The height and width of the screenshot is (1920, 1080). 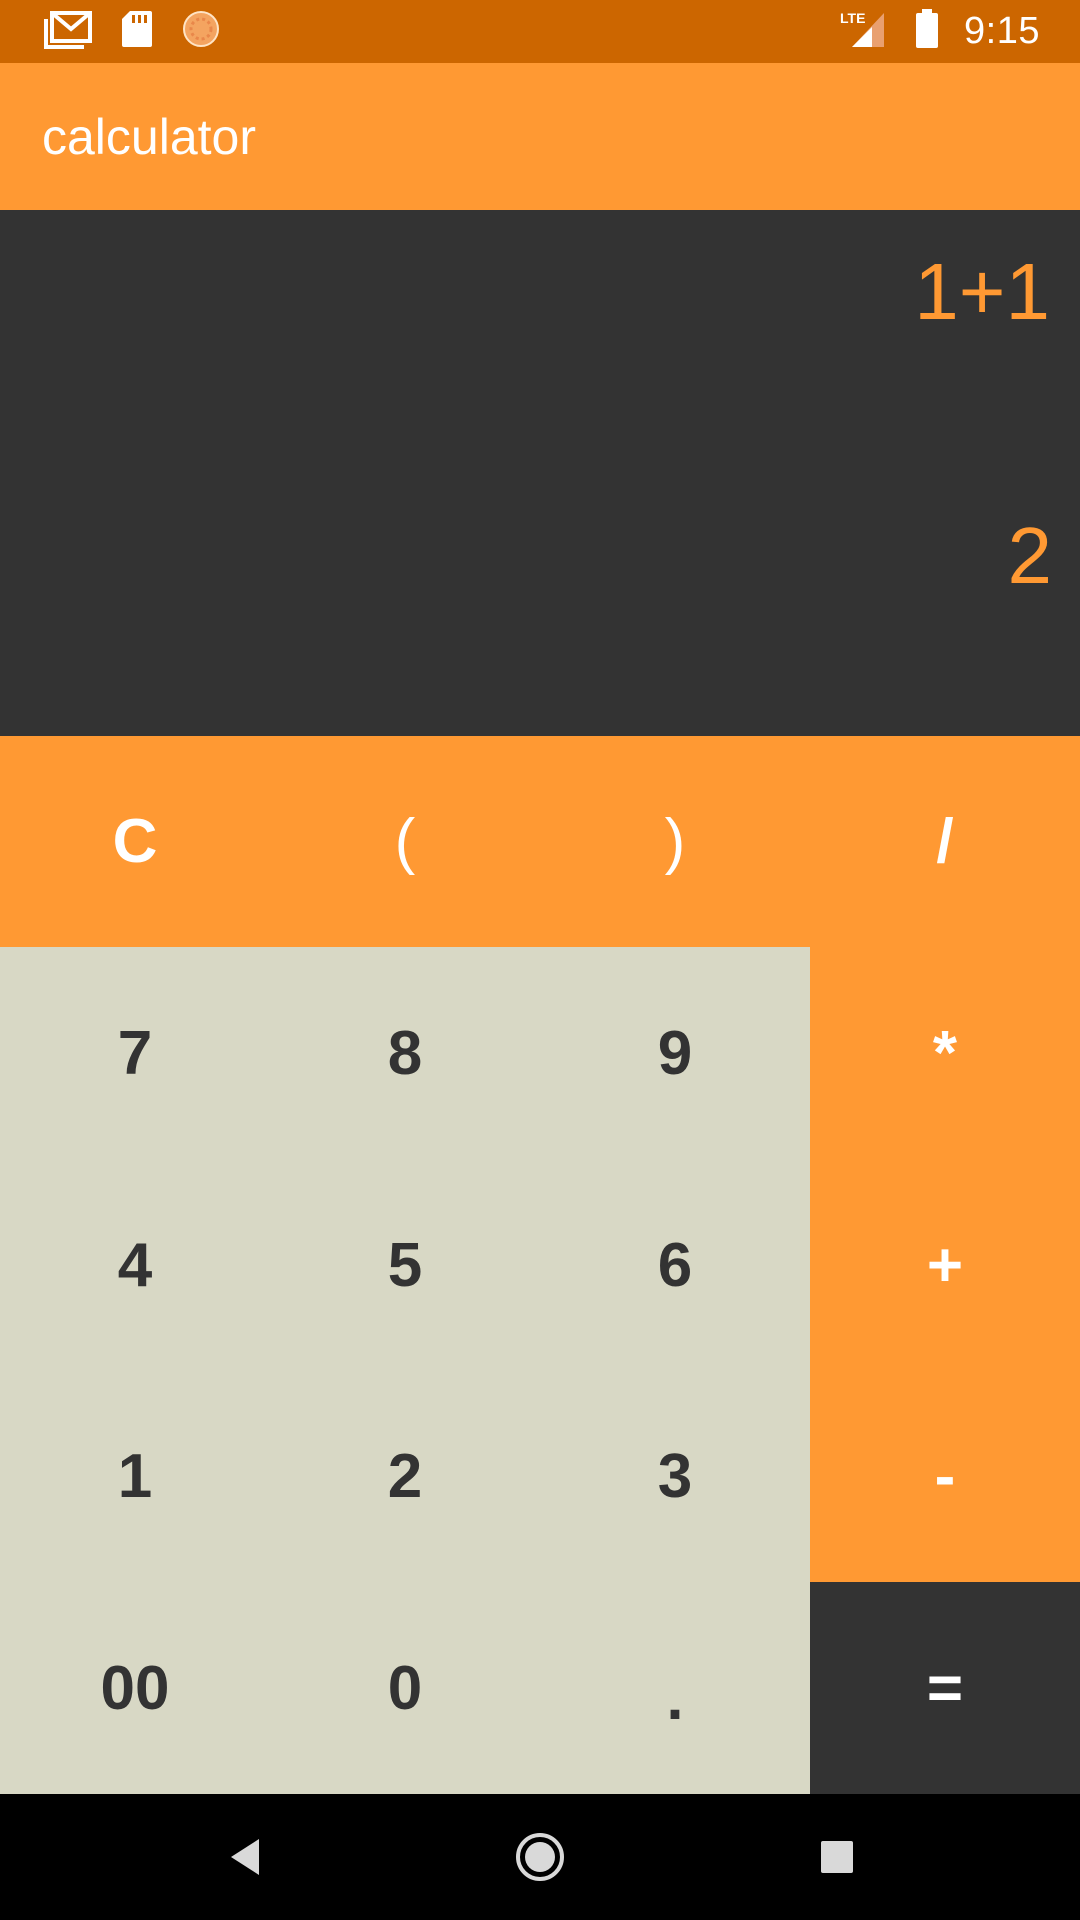 I want to click on status-bar: LTE 9:15, so click(x=540, y=31).